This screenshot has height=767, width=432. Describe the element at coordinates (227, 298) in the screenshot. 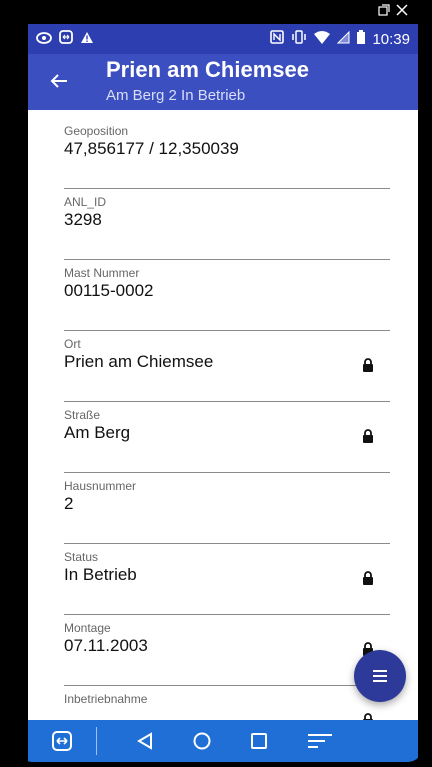

I see `field-mast-nummer: Mast Nummer 00115-0002` at that location.